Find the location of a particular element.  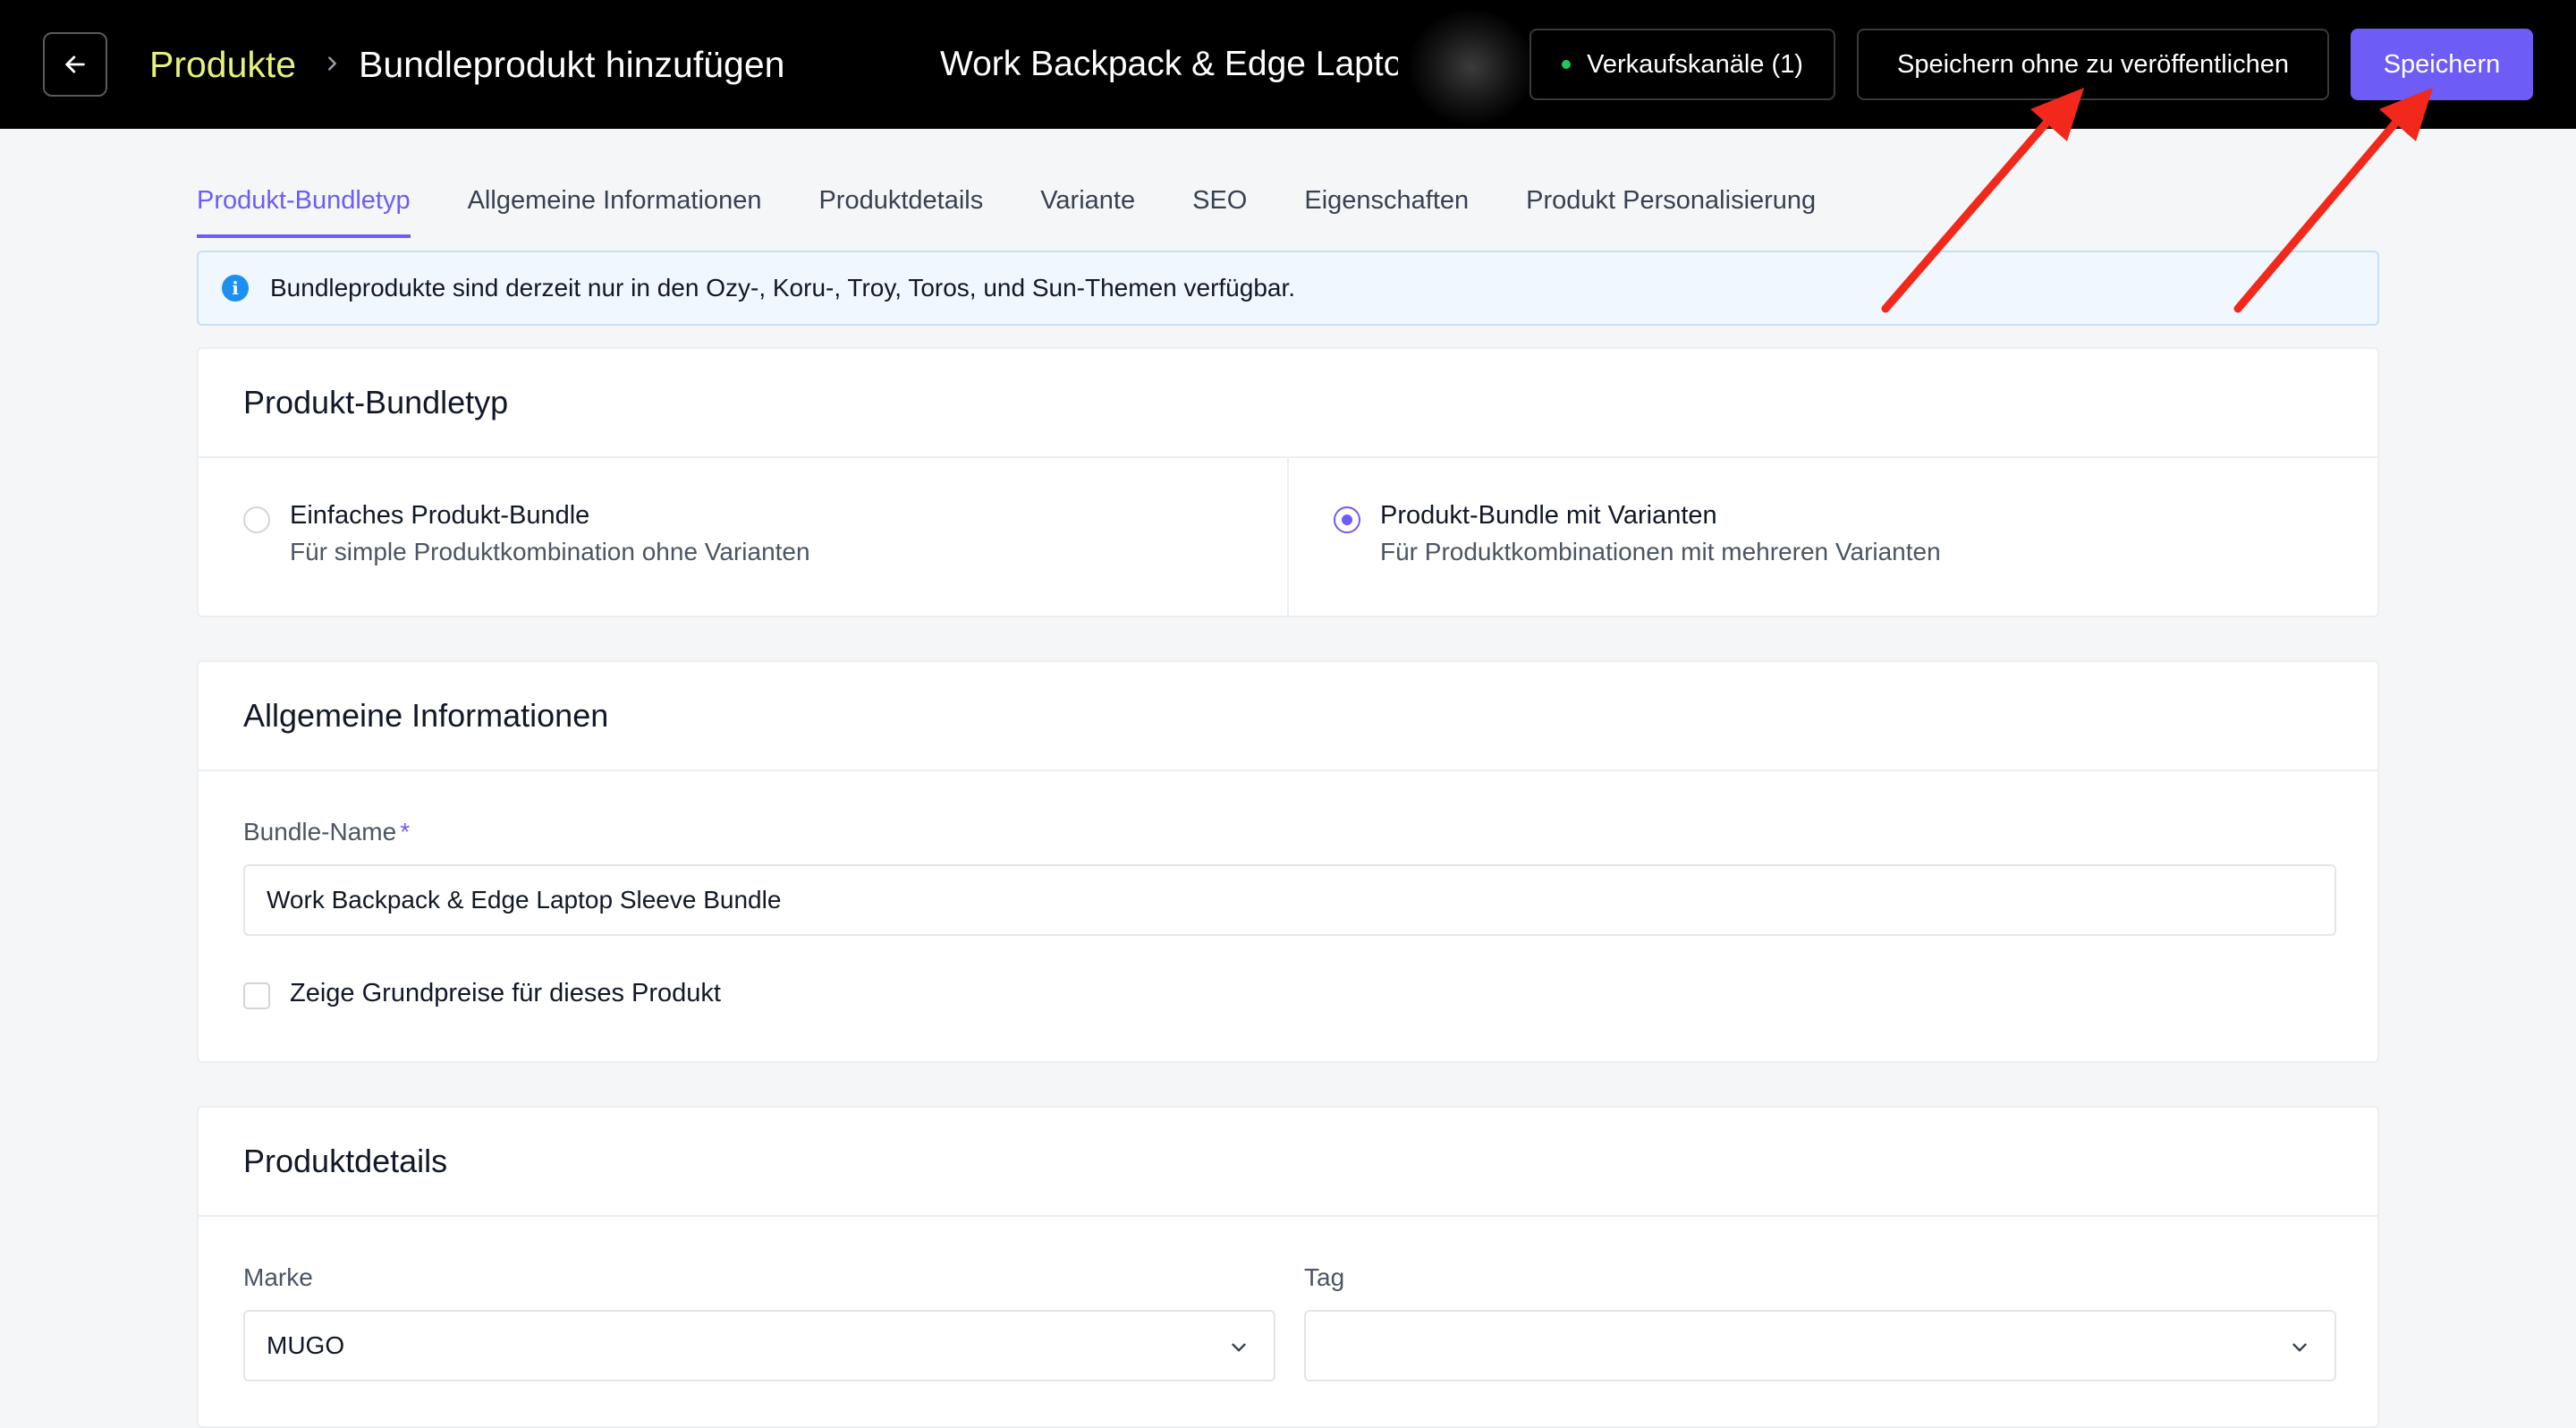

tag-select is located at coordinates (1820, 1345).